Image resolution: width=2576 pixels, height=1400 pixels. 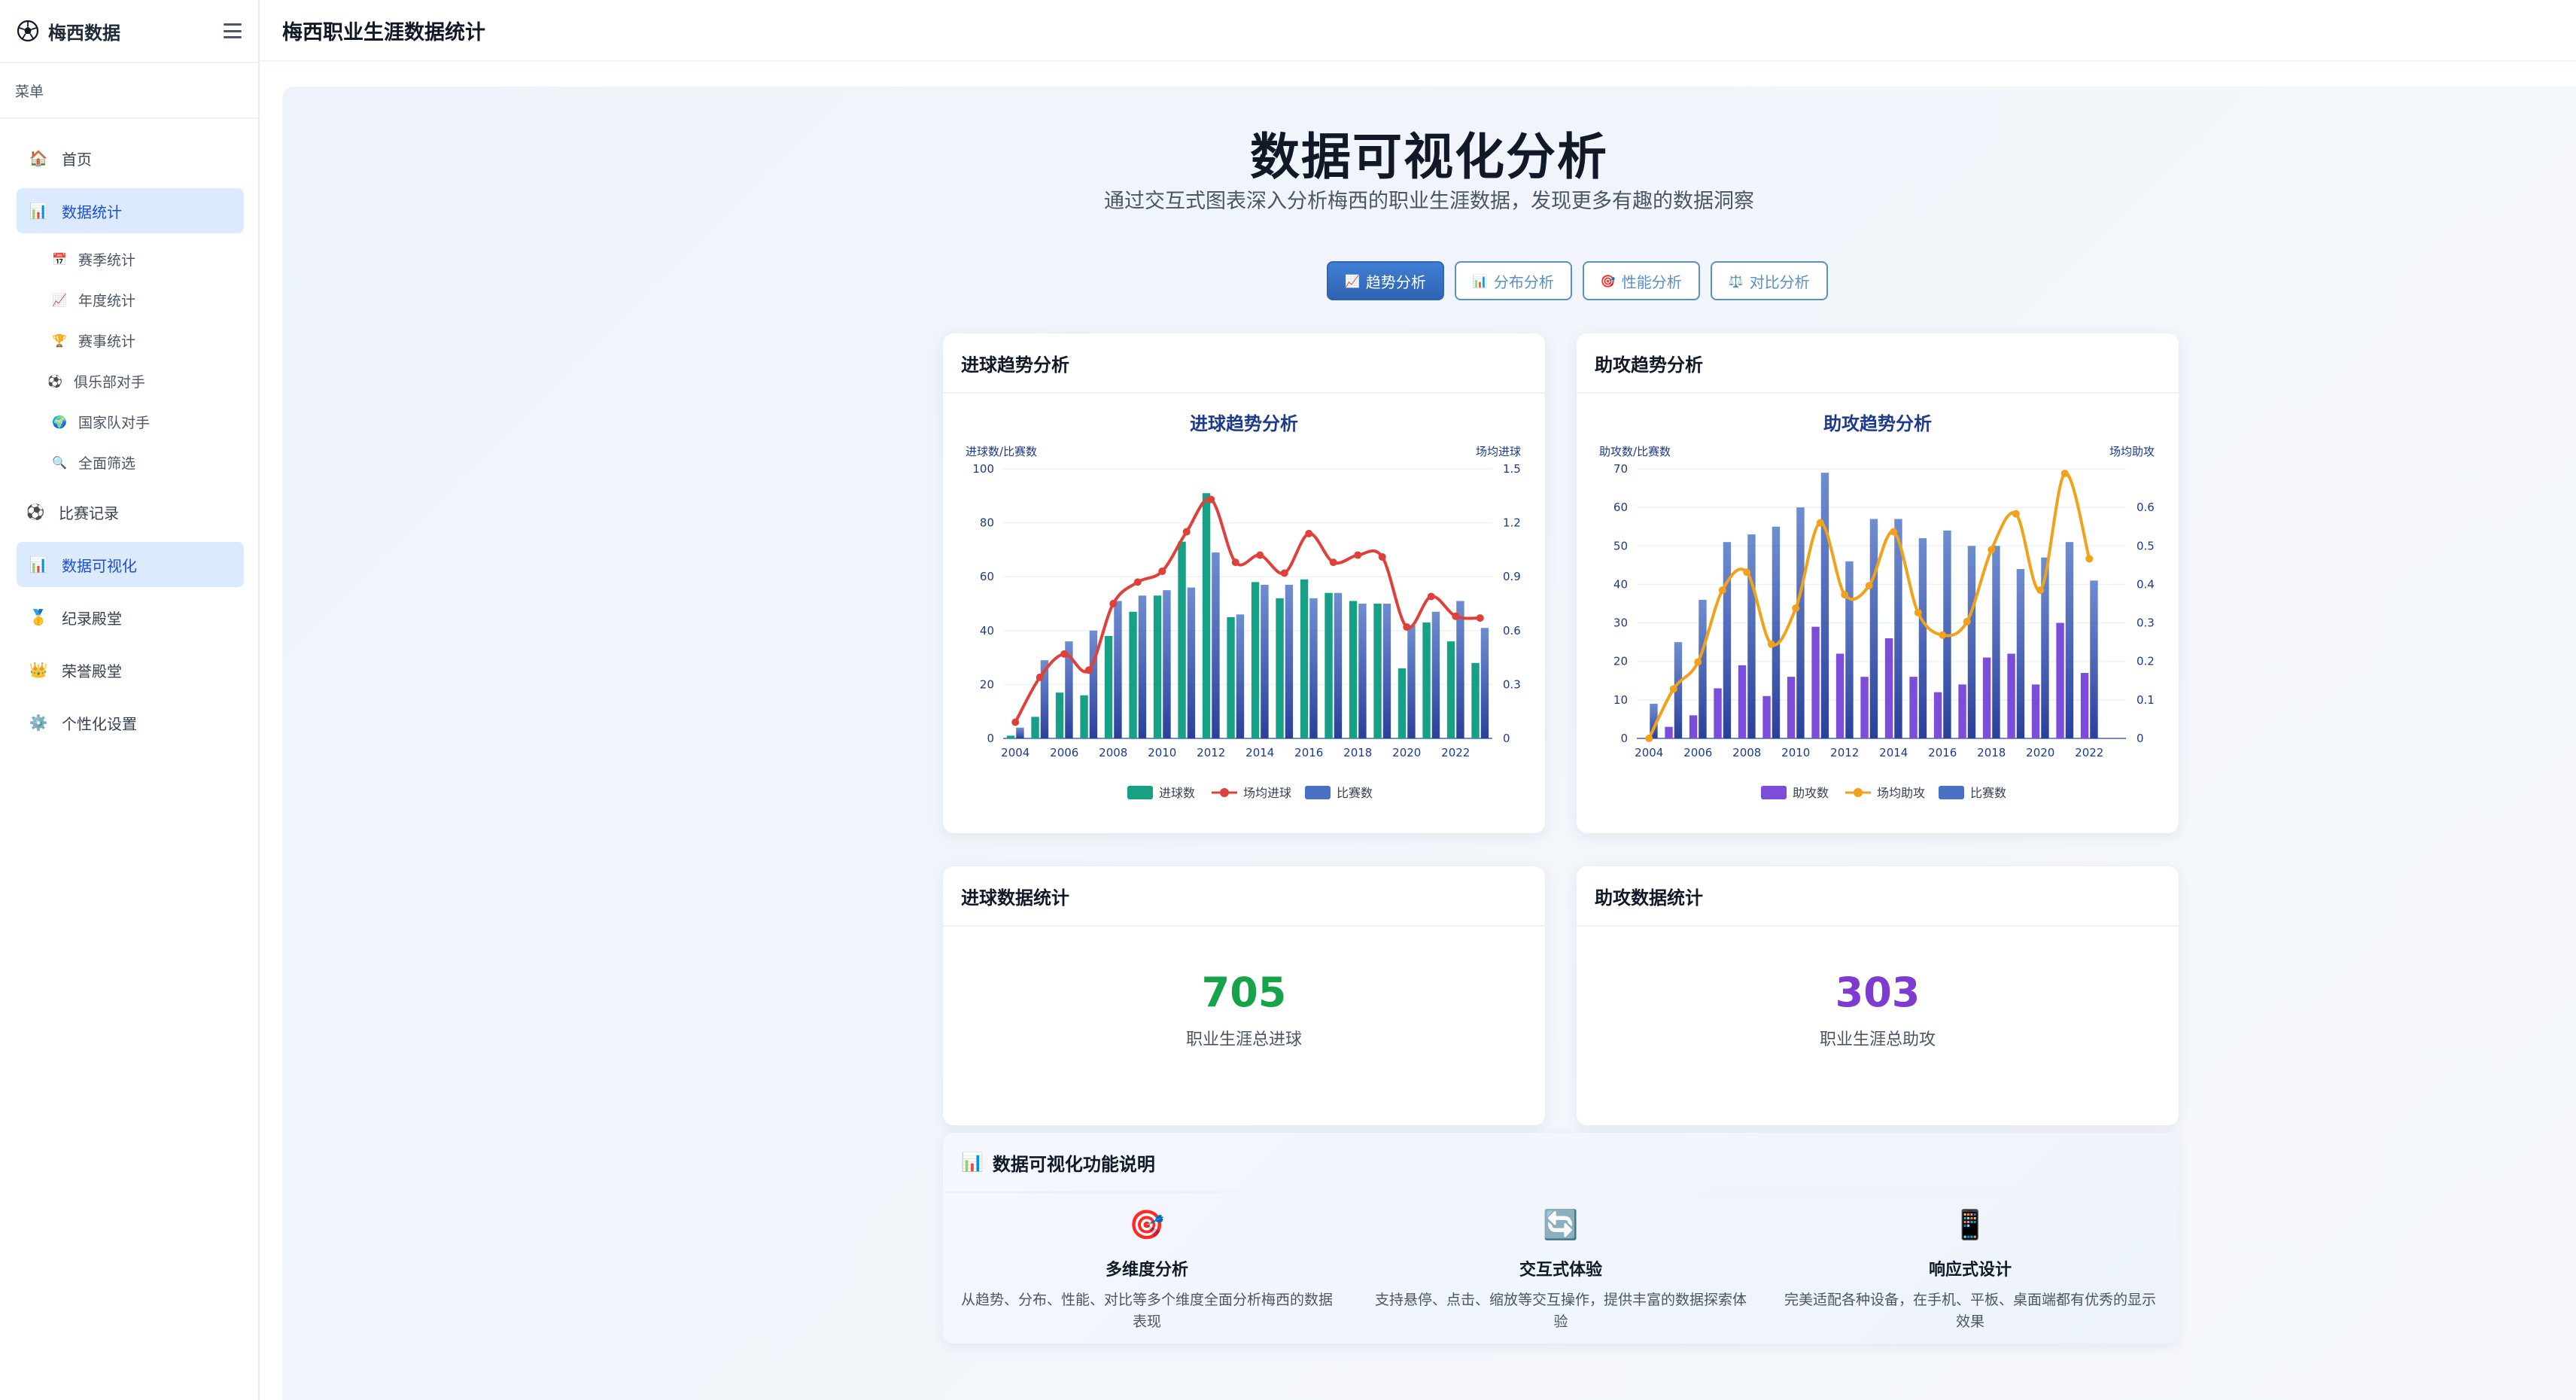 I want to click on sidebar-subitem-yearly: 📈 年度统计, so click(x=93, y=300).